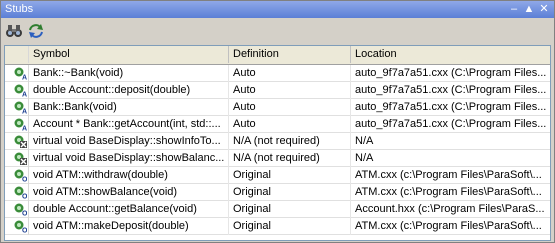 The height and width of the screenshot is (243, 555). What do you see at coordinates (450, 54) in the screenshot?
I see `column-header-location: Location` at bounding box center [450, 54].